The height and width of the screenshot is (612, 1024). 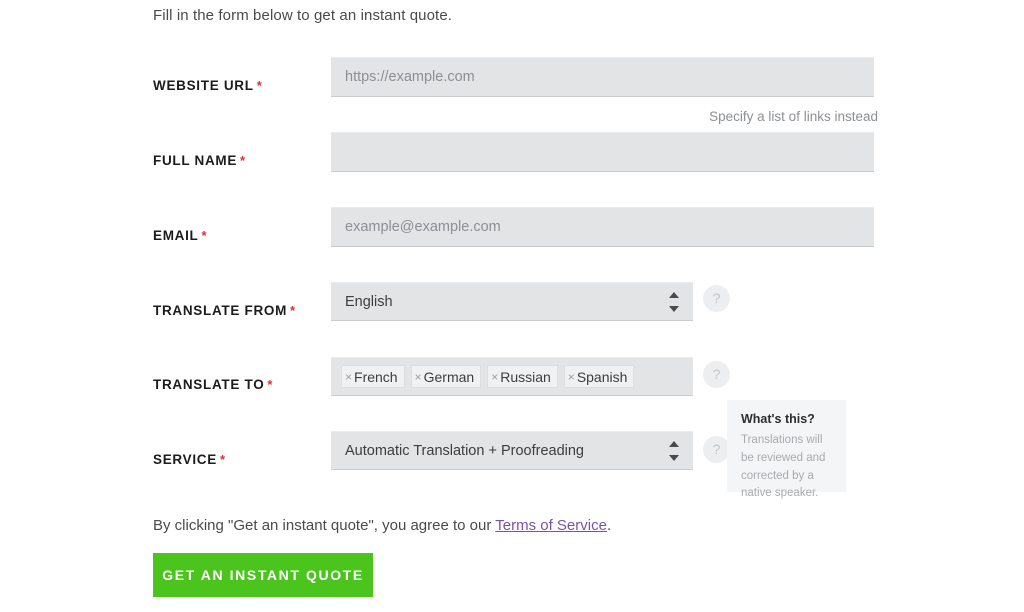 I want to click on tag-label: German, so click(x=449, y=376).